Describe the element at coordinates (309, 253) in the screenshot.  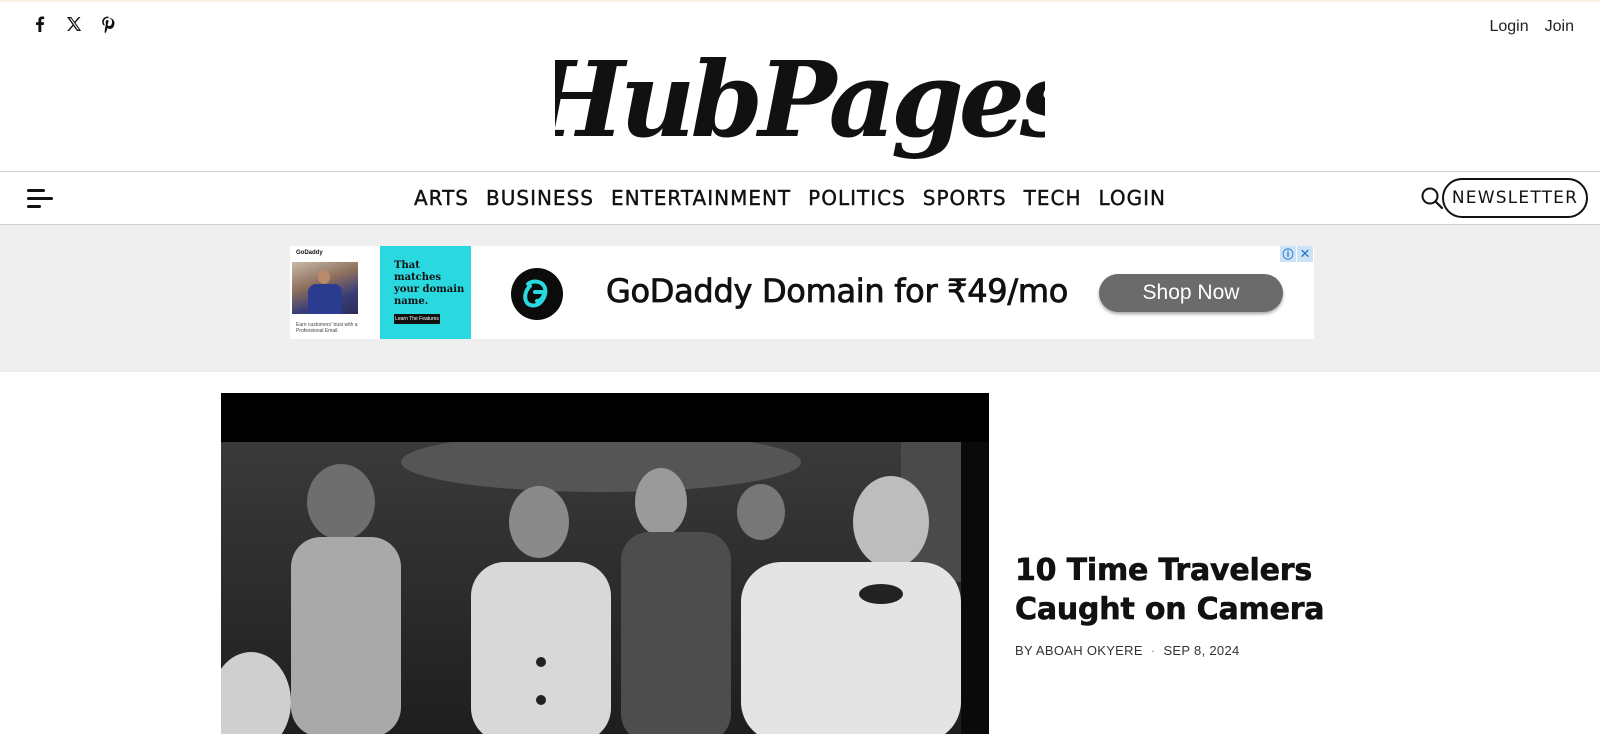
I see `ad-brand-mini: GoDaddy` at that location.